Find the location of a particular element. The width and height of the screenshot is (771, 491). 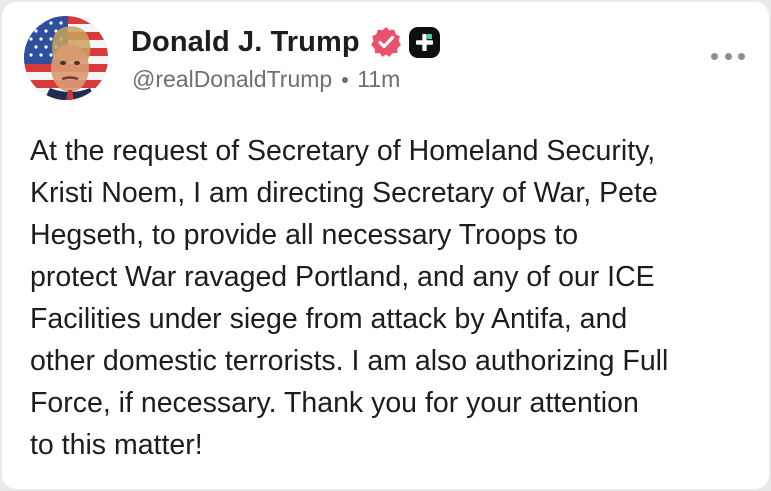

author-meta-row: @realDonaldTrump 11m is located at coordinates (266, 79).